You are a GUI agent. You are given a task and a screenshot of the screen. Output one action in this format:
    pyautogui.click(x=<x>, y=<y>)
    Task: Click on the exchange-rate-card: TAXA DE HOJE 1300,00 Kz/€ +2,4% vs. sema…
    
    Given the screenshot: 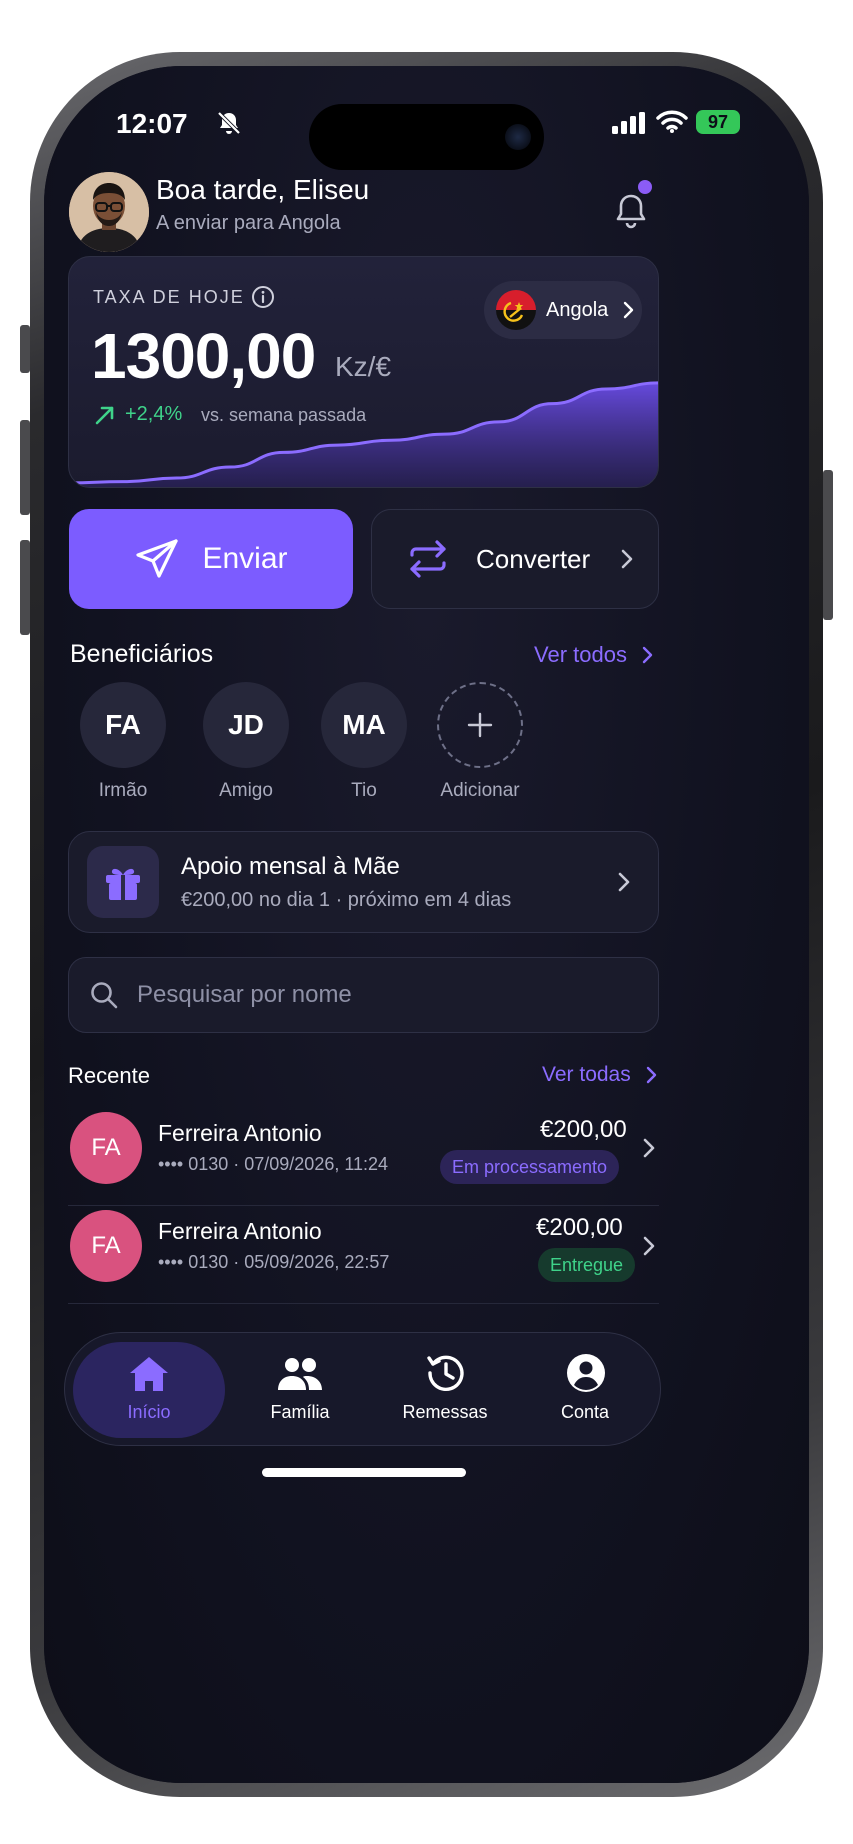 What is the action you would take?
    pyautogui.click(x=363, y=372)
    